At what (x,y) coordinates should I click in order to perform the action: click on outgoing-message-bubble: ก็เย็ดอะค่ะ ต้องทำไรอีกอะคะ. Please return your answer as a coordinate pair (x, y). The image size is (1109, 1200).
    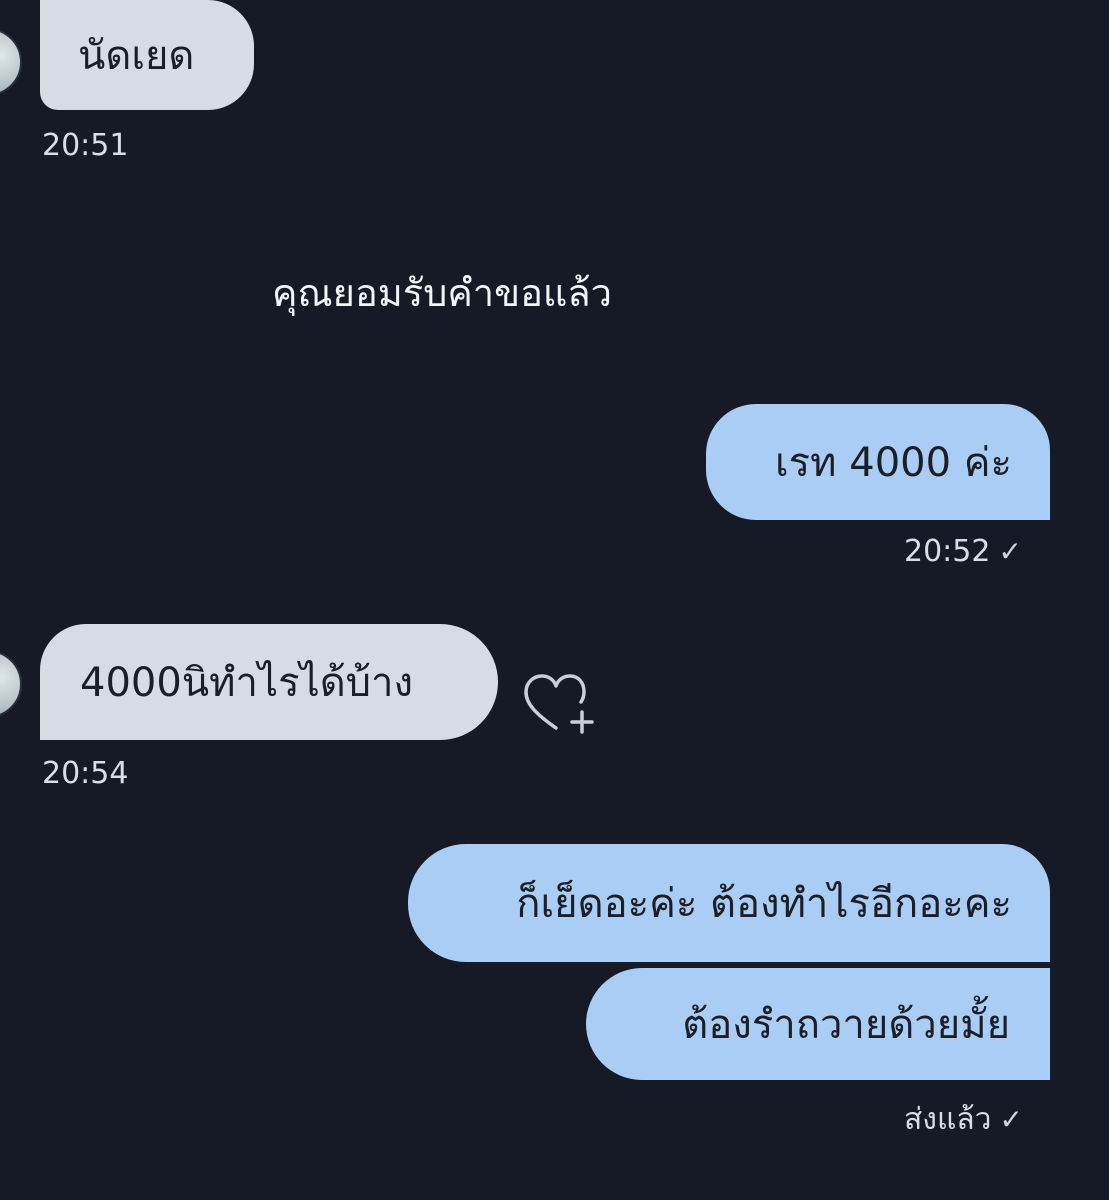
    Looking at the image, I should click on (729, 903).